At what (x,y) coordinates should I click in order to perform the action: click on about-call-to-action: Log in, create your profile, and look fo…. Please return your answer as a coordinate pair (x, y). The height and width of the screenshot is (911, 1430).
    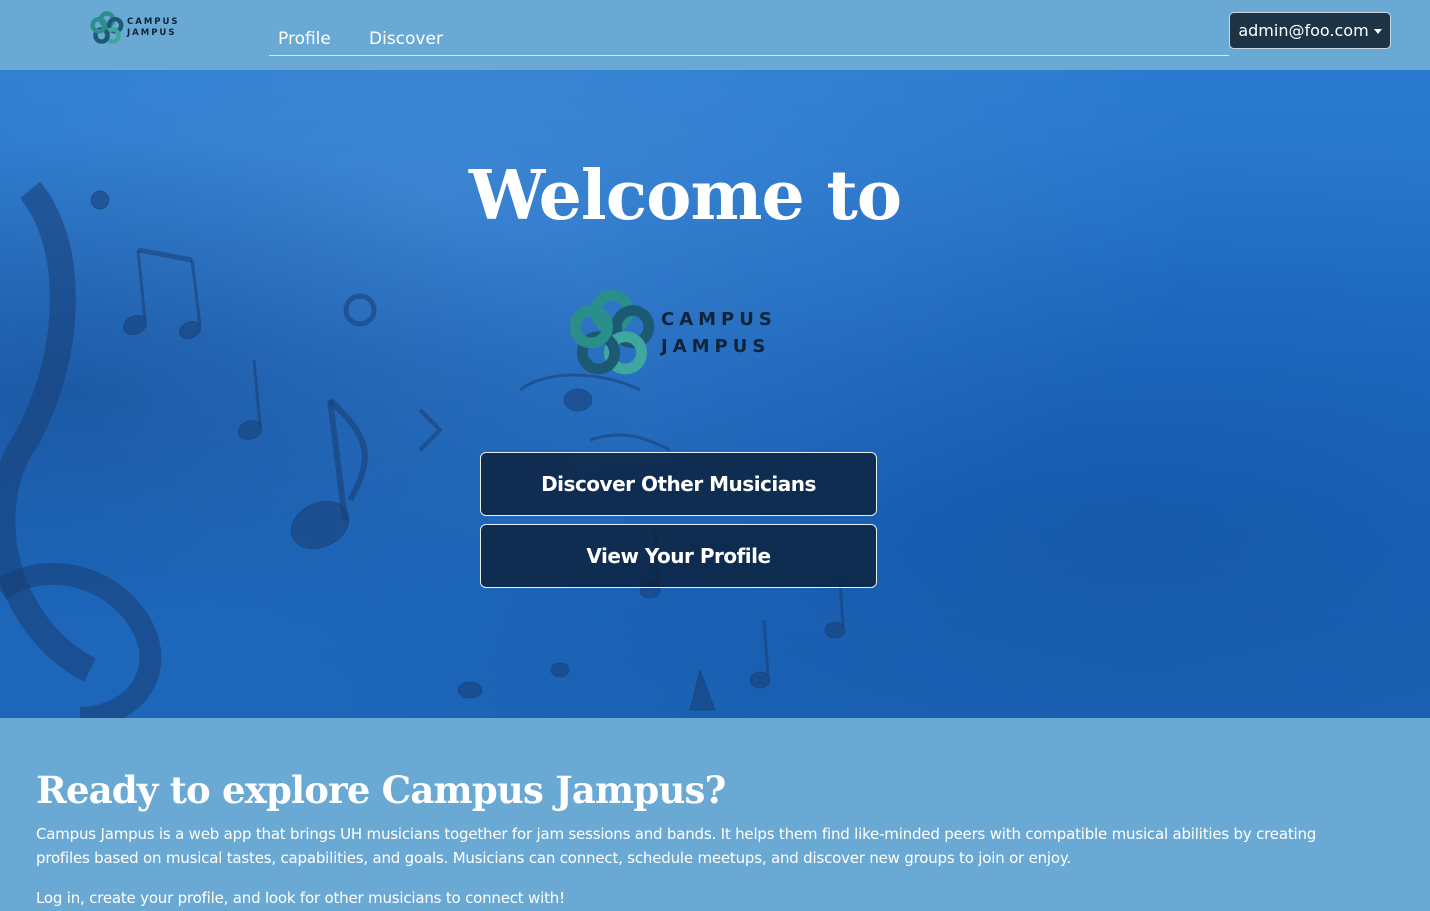
    Looking at the image, I should click on (300, 898).